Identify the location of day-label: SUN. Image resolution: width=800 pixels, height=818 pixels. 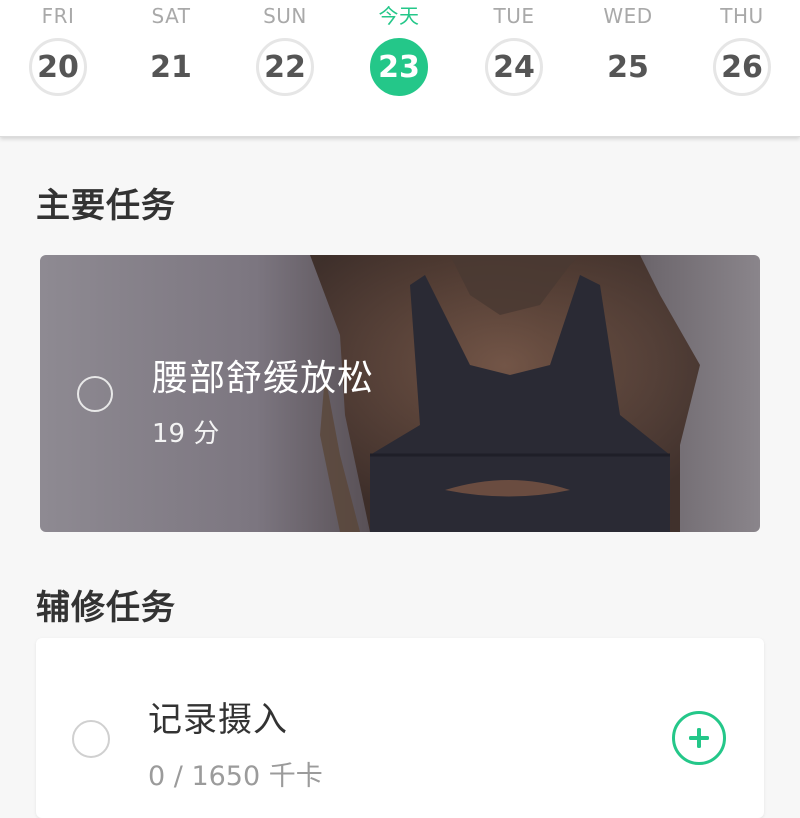
(285, 16).